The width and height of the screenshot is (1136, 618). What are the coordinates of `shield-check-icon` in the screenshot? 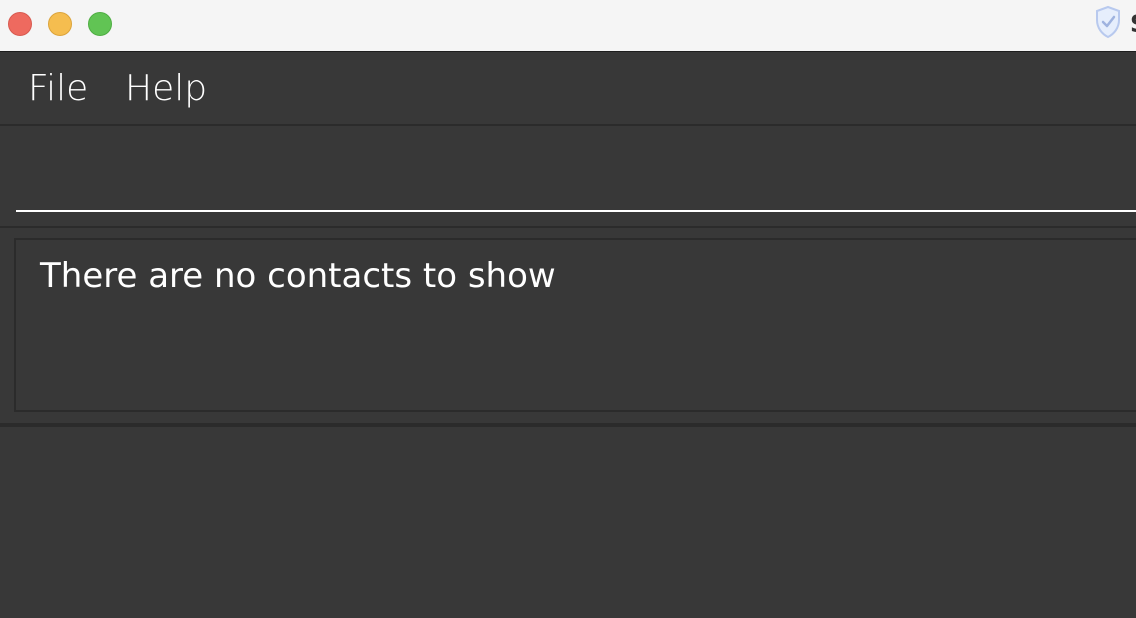 It's located at (1108, 22).